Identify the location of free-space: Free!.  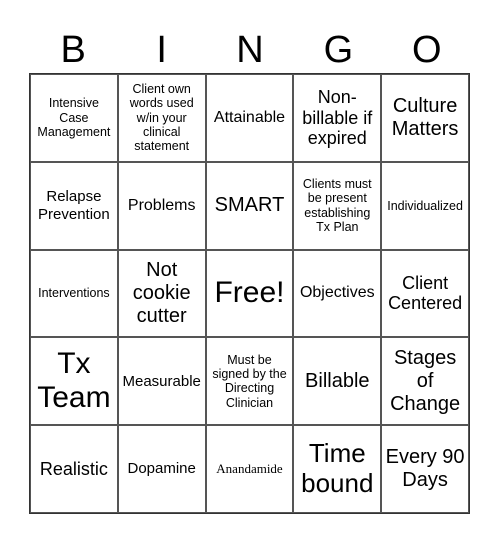
(249, 293).